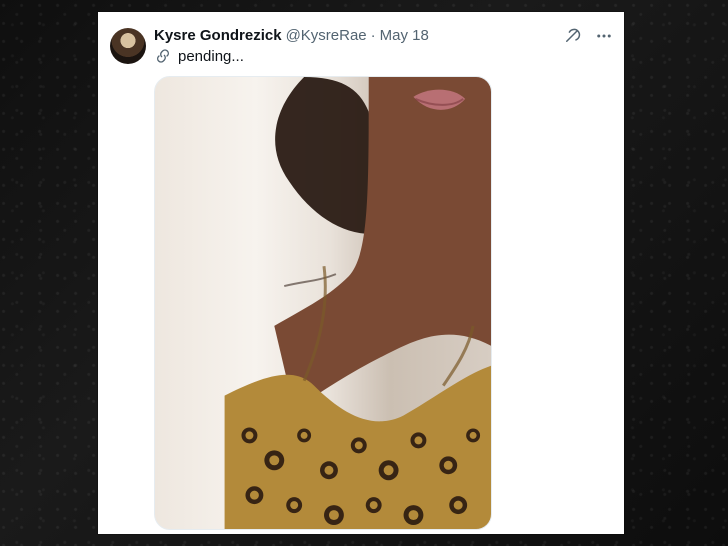 The image size is (728, 546). I want to click on tweet-actions-top, so click(588, 36).